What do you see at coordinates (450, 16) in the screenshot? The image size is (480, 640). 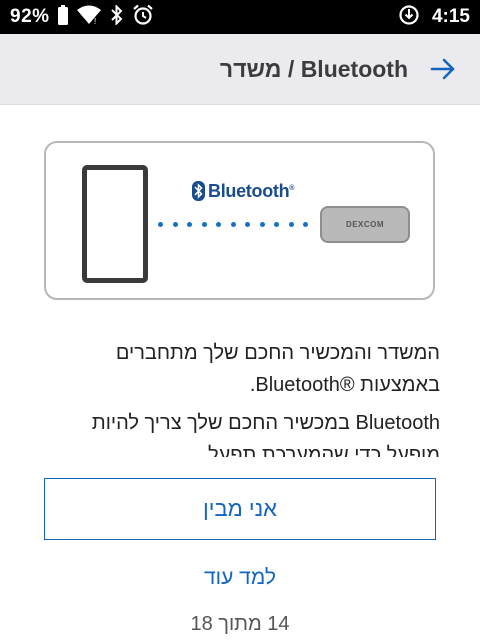 I see `clock: 4:15` at bounding box center [450, 16].